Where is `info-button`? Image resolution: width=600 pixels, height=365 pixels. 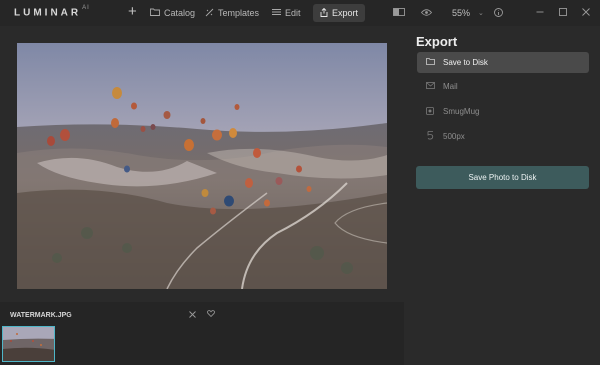 info-button is located at coordinates (498, 13).